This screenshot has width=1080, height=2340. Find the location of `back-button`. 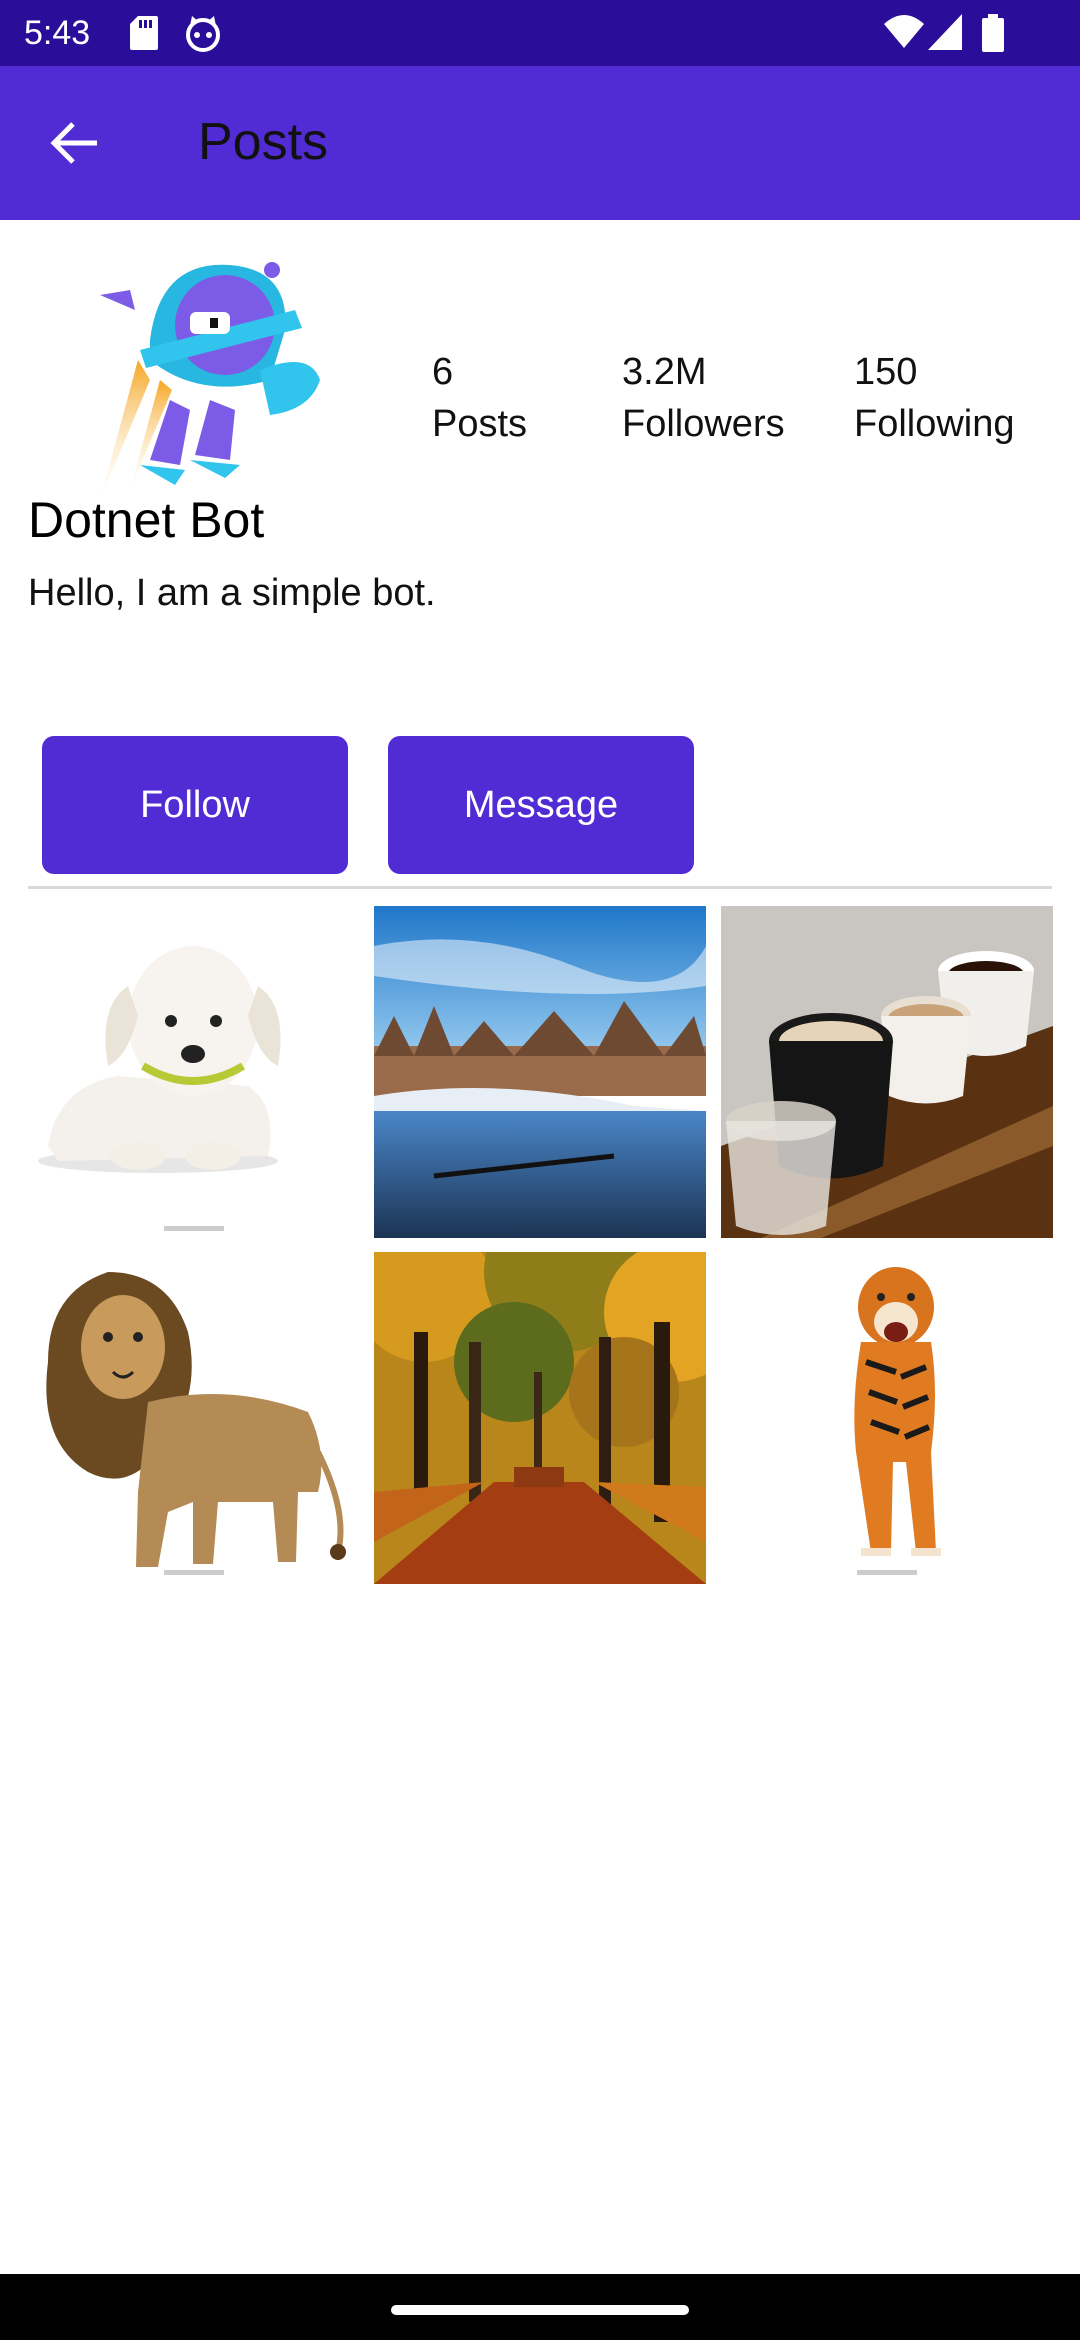

back-button is located at coordinates (74, 143).